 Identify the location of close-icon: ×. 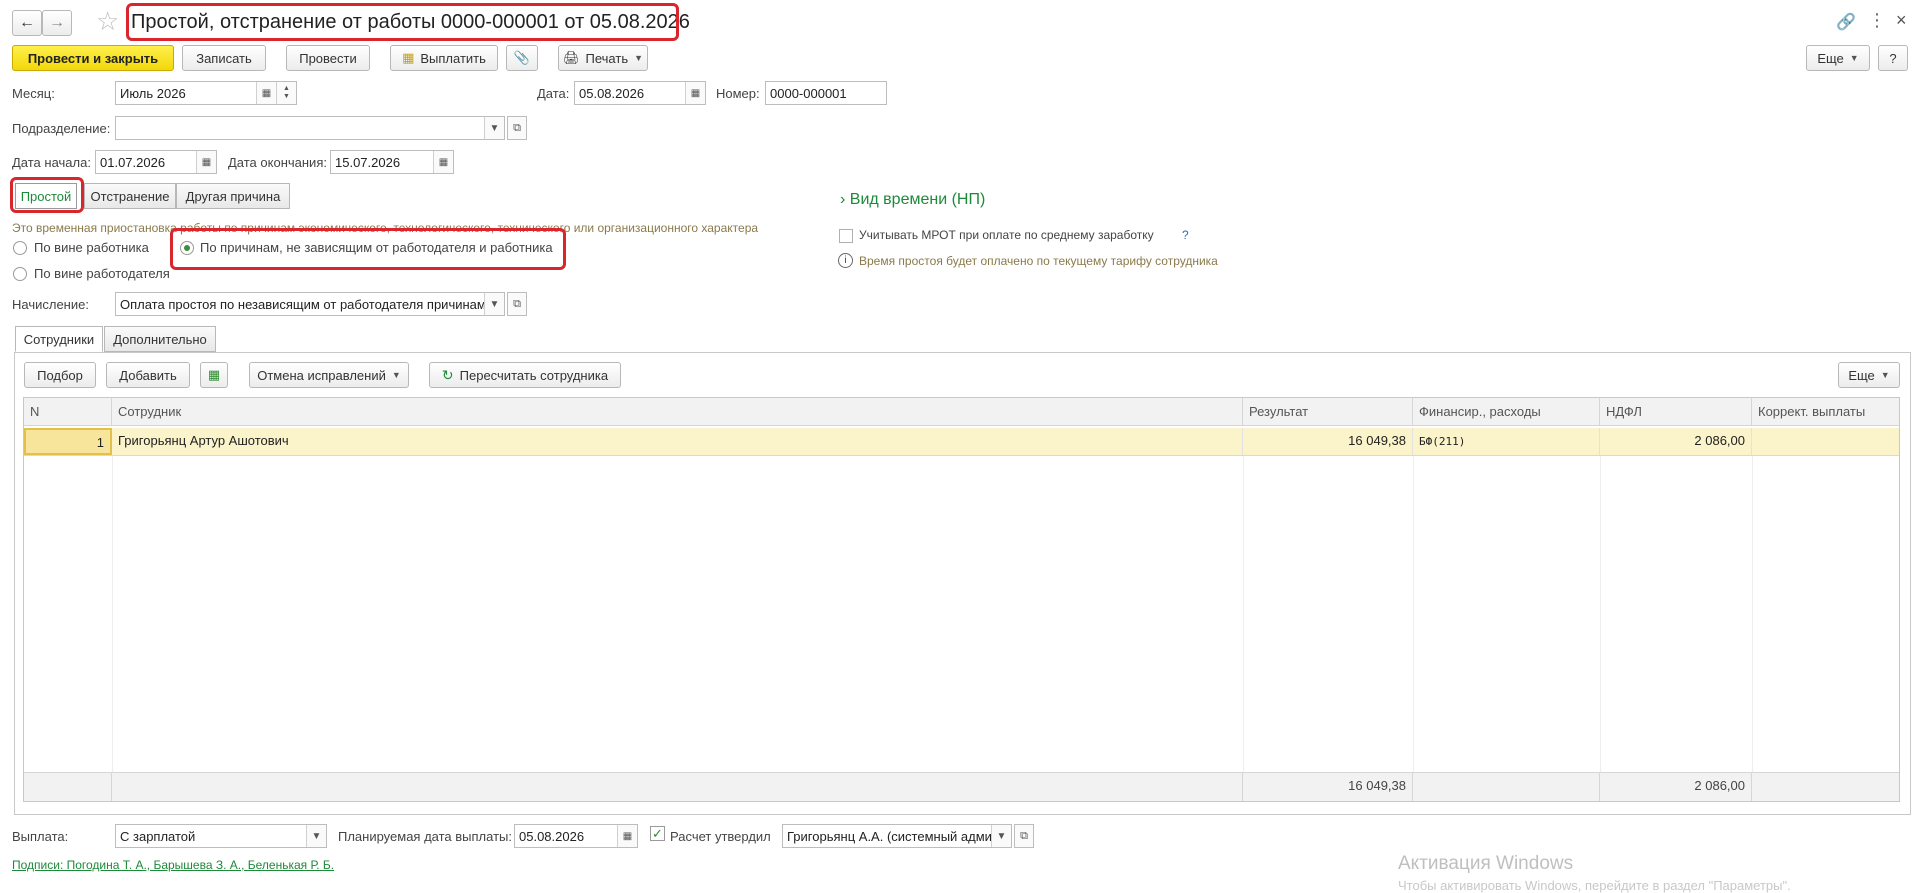
(1901, 20).